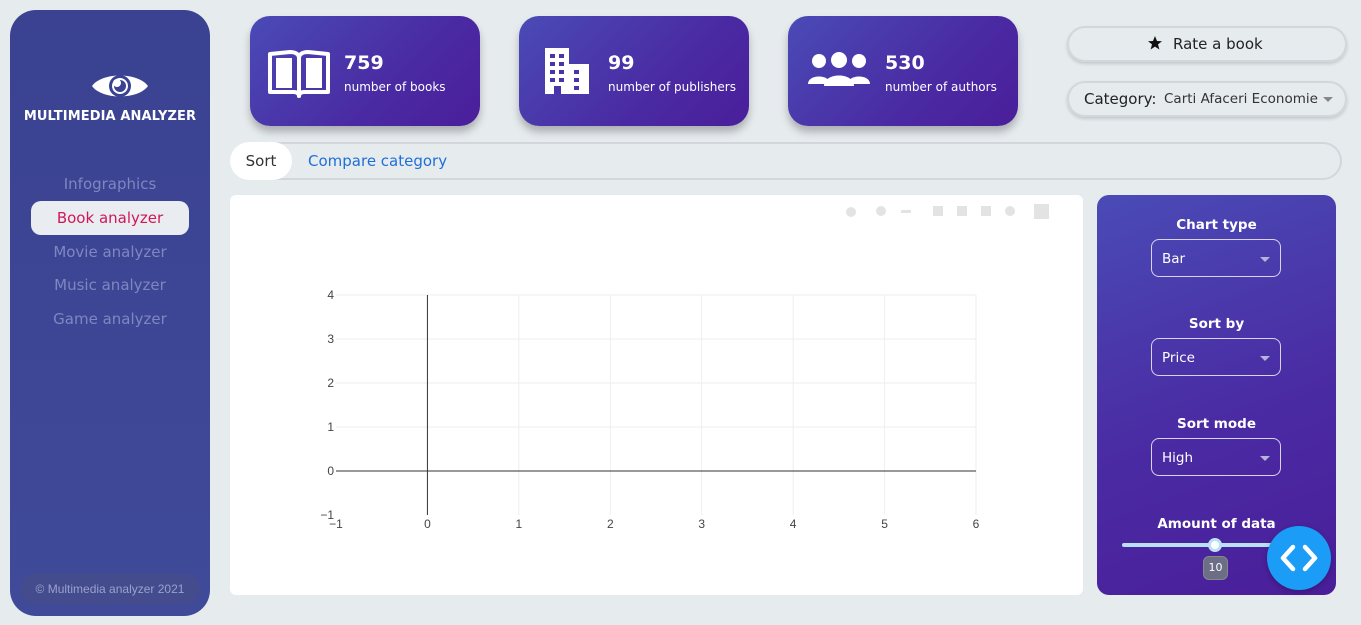 This screenshot has width=1361, height=625. I want to click on chart-type-select: Bar, so click(1216, 258).